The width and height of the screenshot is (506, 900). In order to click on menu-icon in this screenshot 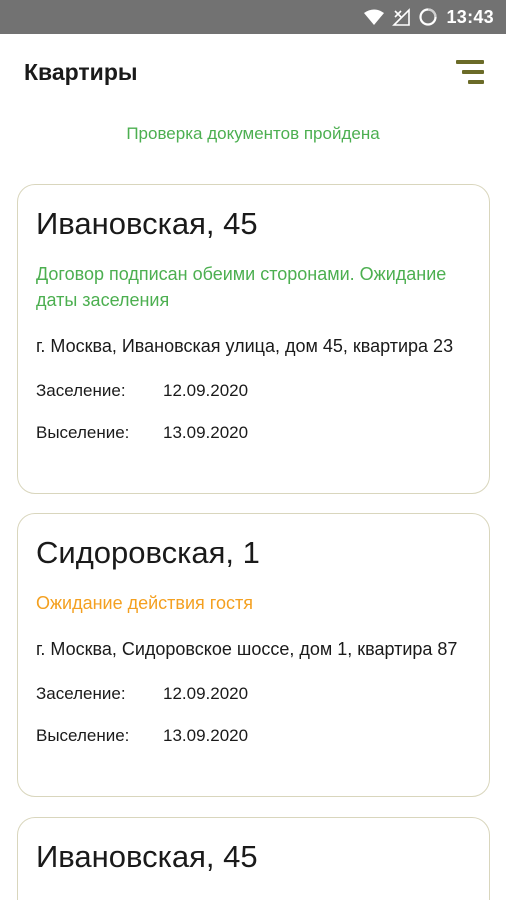, I will do `click(469, 72)`.